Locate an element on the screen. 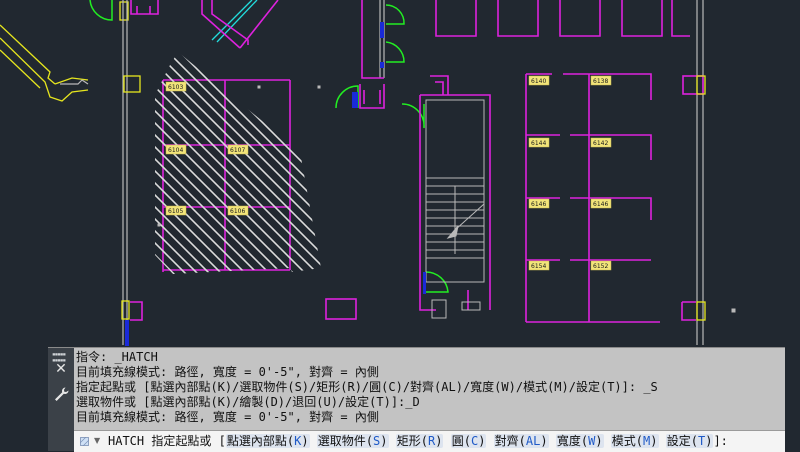 The image size is (800, 452). svg-text: 6140 is located at coordinates (538, 81).